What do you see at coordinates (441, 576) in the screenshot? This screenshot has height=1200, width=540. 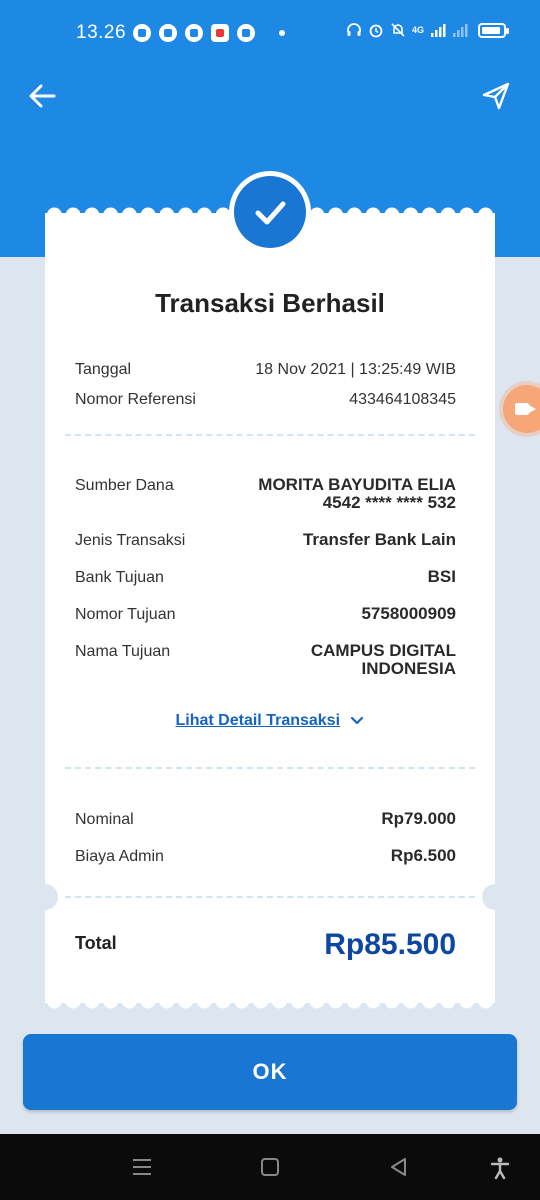 I see `bank-tujuan-value: BSI` at bounding box center [441, 576].